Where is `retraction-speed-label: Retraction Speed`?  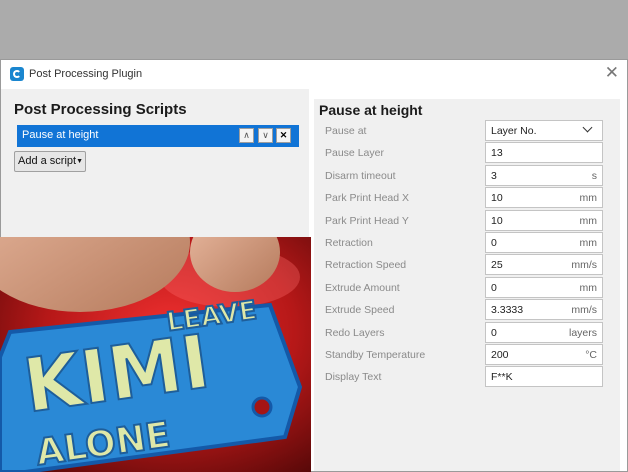 retraction-speed-label: Retraction Speed is located at coordinates (366, 265).